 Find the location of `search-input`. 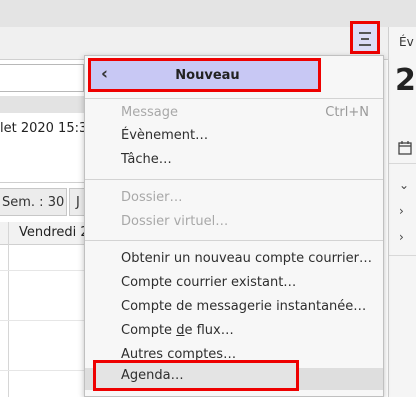

search-input is located at coordinates (42, 78).